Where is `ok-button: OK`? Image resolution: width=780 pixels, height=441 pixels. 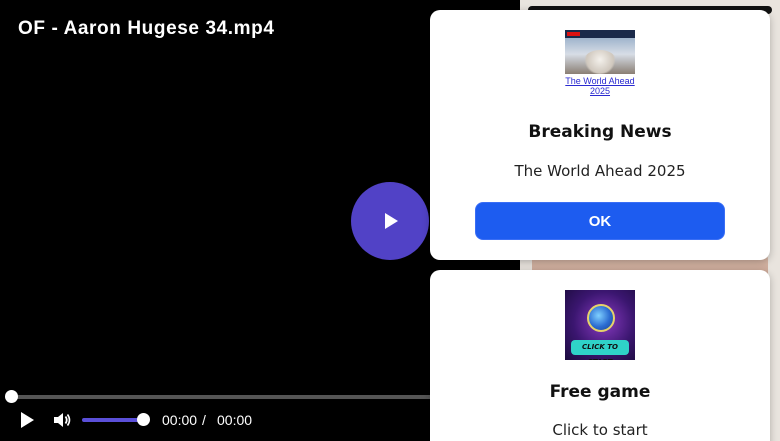 ok-button: OK is located at coordinates (600, 221).